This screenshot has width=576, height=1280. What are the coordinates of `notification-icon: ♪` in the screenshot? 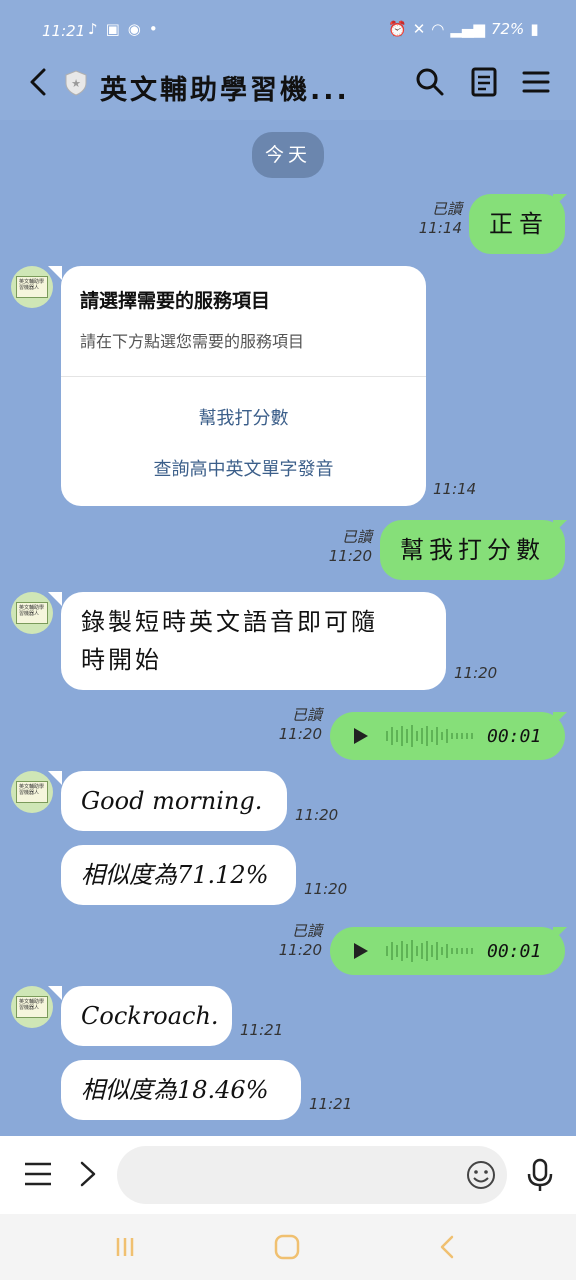 It's located at (93, 29).